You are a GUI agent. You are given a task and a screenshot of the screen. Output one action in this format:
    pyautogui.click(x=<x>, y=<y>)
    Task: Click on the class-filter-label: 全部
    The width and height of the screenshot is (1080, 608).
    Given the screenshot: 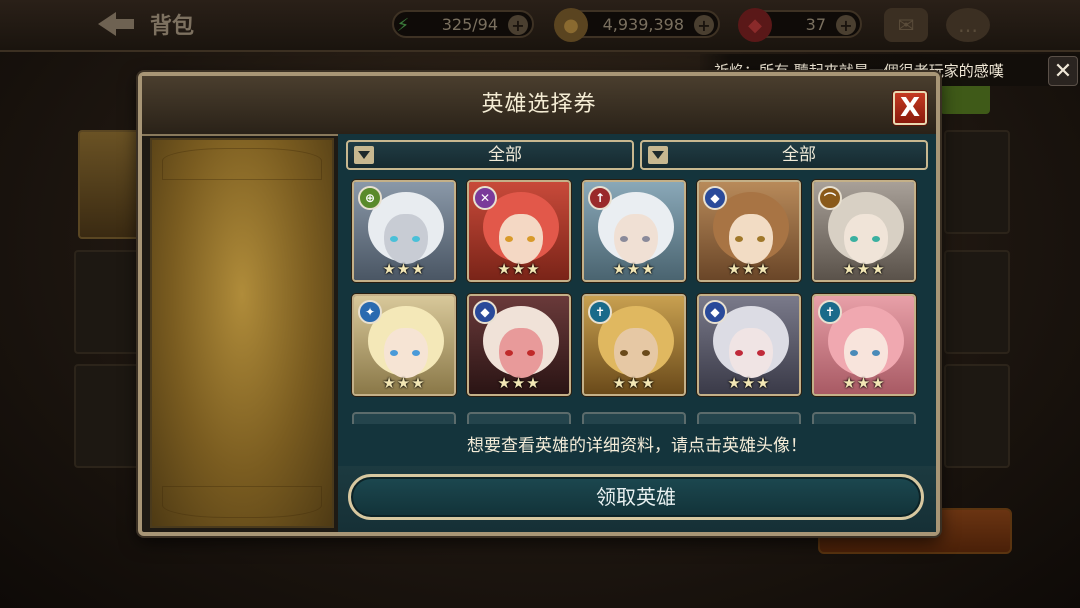 What is the action you would take?
    pyautogui.click(x=505, y=155)
    